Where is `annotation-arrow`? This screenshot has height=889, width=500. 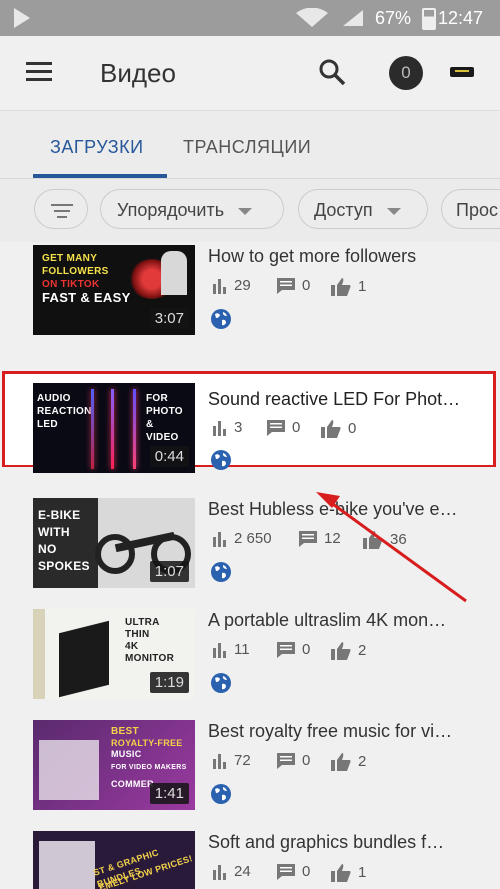
annotation-arrow is located at coordinates (391, 547).